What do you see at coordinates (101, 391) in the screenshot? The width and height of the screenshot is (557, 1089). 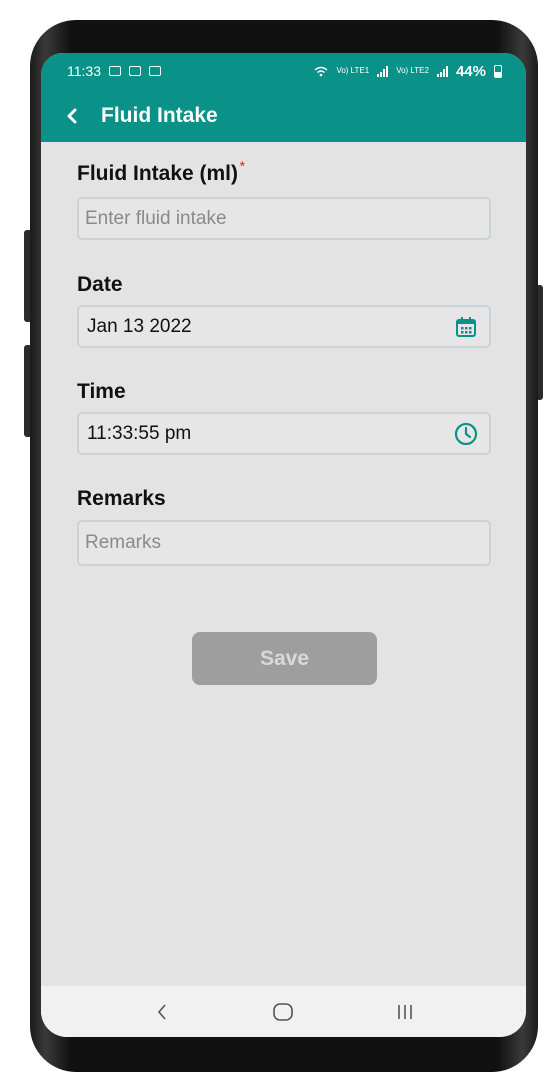 I see `time-label: Time` at bounding box center [101, 391].